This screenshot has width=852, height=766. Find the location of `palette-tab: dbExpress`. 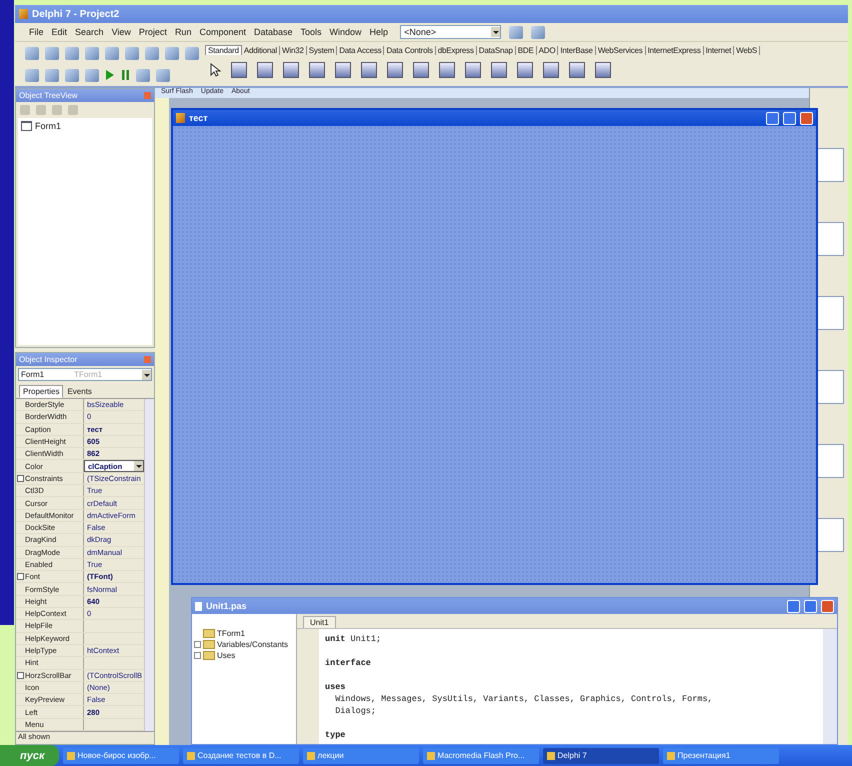

palette-tab: dbExpress is located at coordinates (456, 50).